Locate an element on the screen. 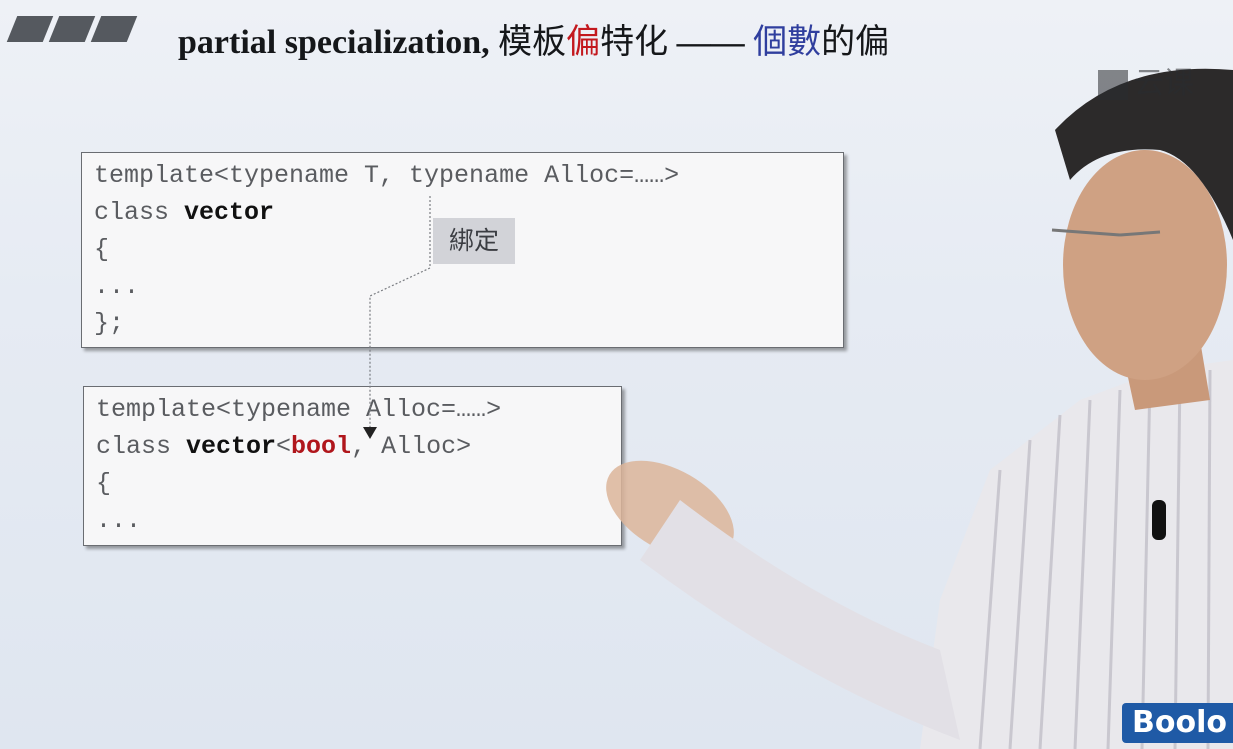 The height and width of the screenshot is (749, 1233). code-line: template<typename Alloc=……> is located at coordinates (299, 409).